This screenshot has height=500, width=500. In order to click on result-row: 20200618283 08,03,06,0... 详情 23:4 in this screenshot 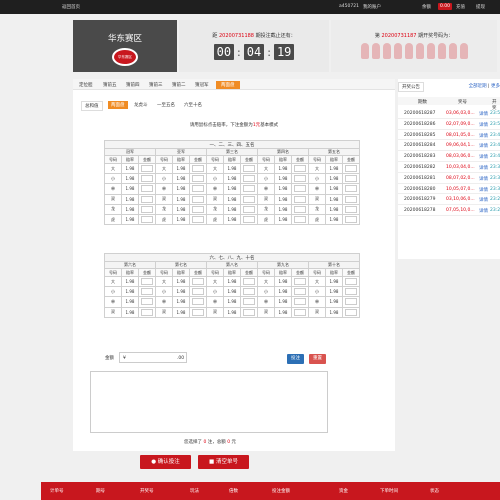, I will do `click(449, 156)`.